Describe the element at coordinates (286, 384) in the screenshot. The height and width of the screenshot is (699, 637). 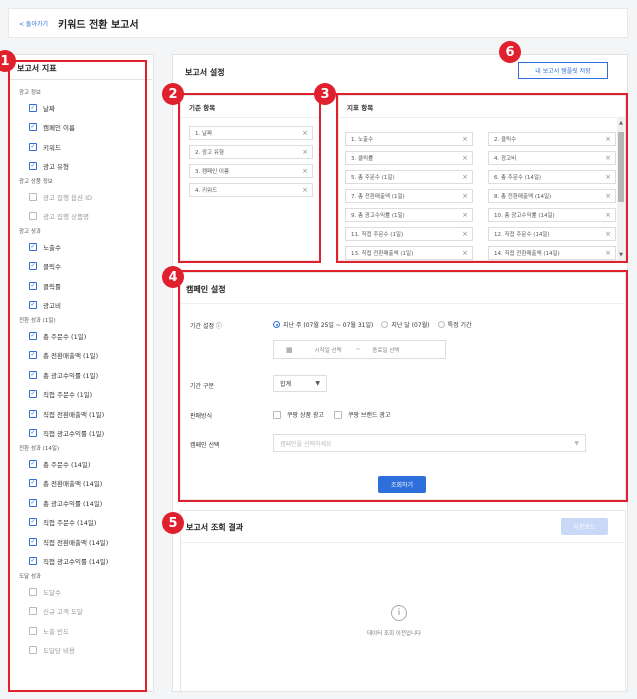
I see `breakdown-value: 합계` at that location.